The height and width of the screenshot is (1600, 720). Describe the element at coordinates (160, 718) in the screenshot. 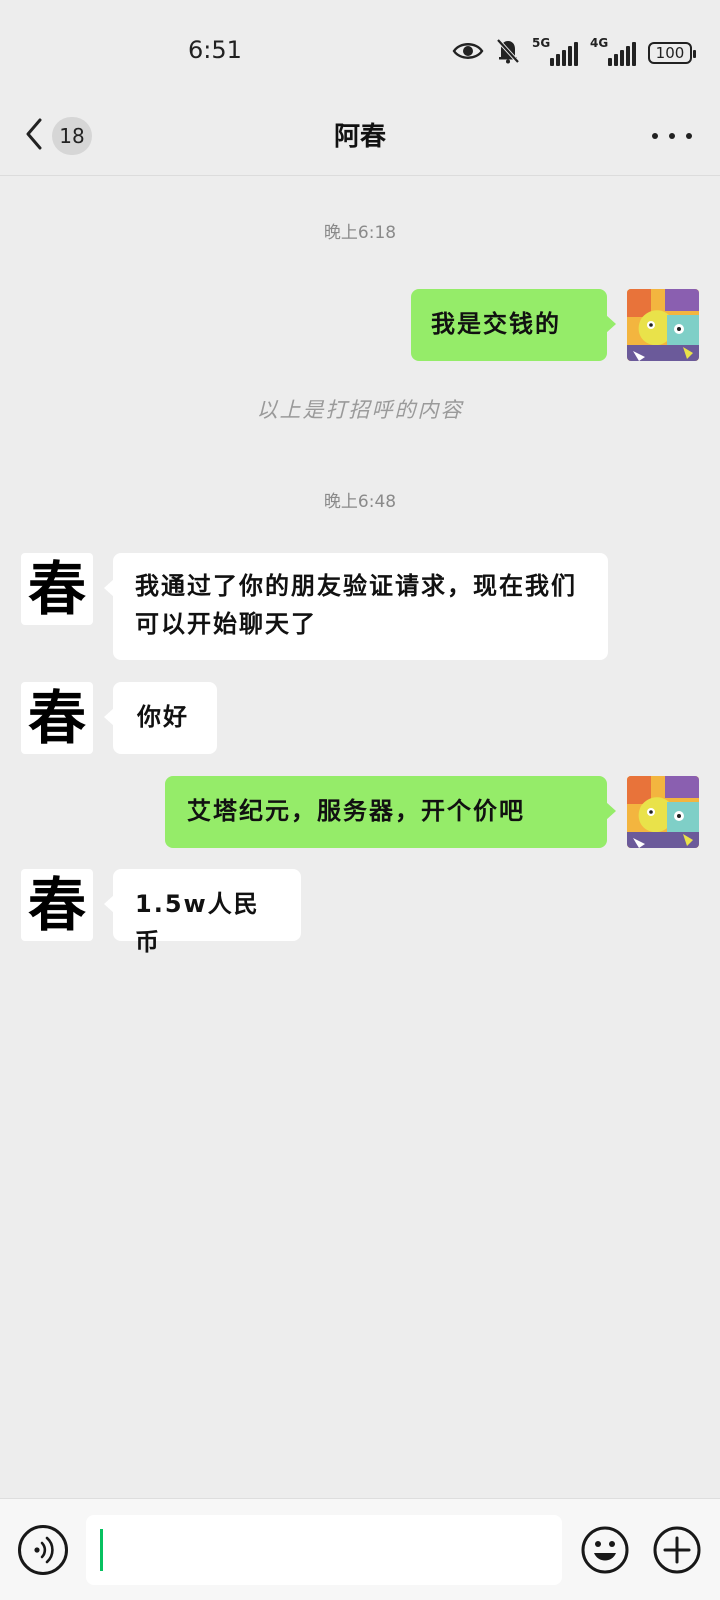

I see `message-bubble-contact: 你好` at that location.